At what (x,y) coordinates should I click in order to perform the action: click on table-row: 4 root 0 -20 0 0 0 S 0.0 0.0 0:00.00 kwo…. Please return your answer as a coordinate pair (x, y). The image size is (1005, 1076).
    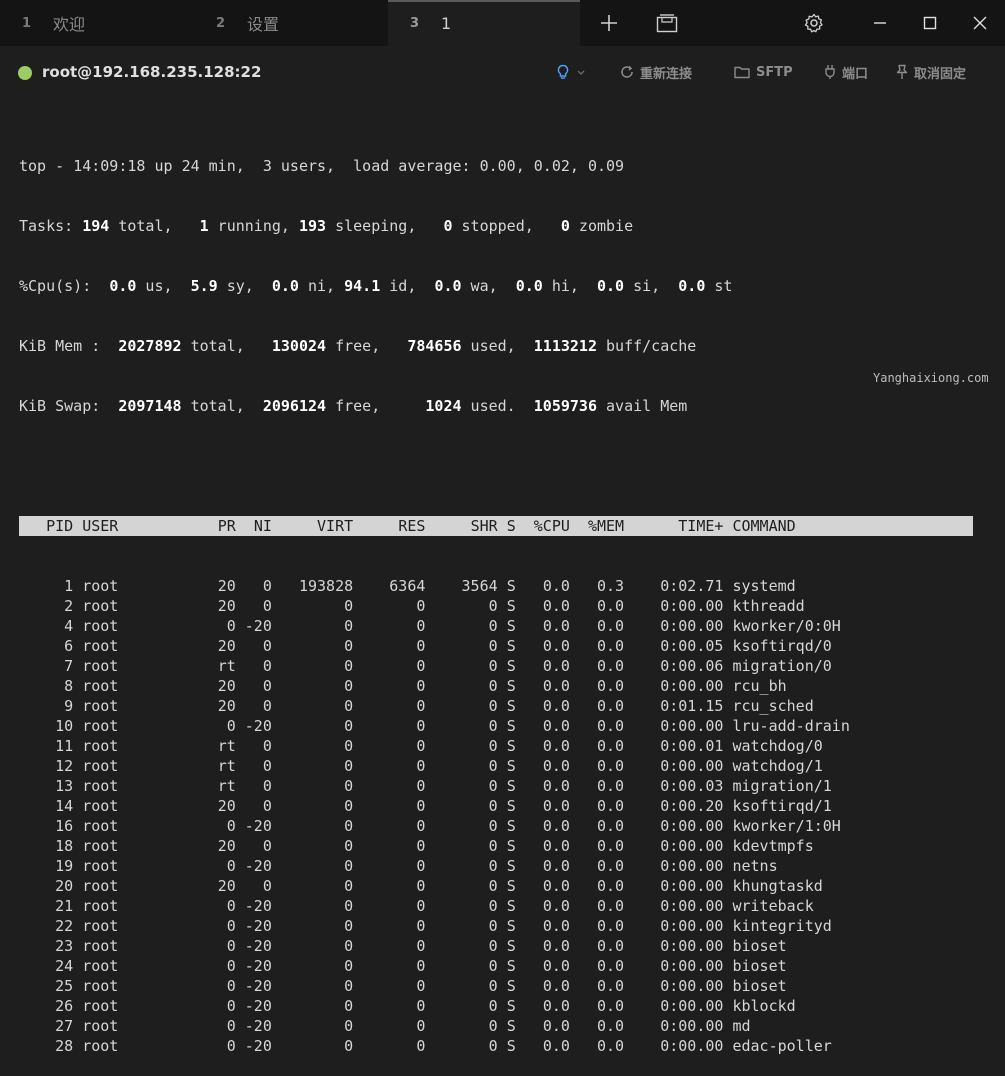
    Looking at the image, I should click on (496, 626).